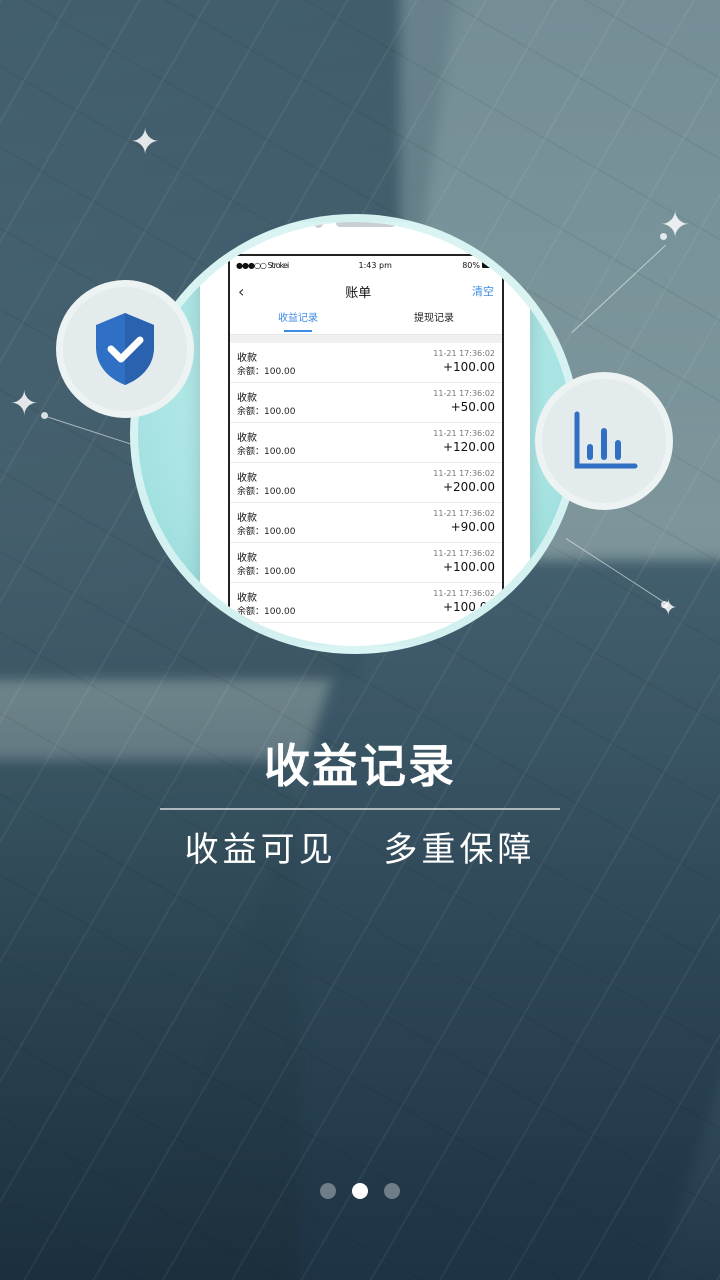 Image resolution: width=720 pixels, height=1280 pixels. What do you see at coordinates (366, 483) in the screenshot?
I see `record-row: 收款余额：100.00 11-21 17:36:02 +200.00` at bounding box center [366, 483].